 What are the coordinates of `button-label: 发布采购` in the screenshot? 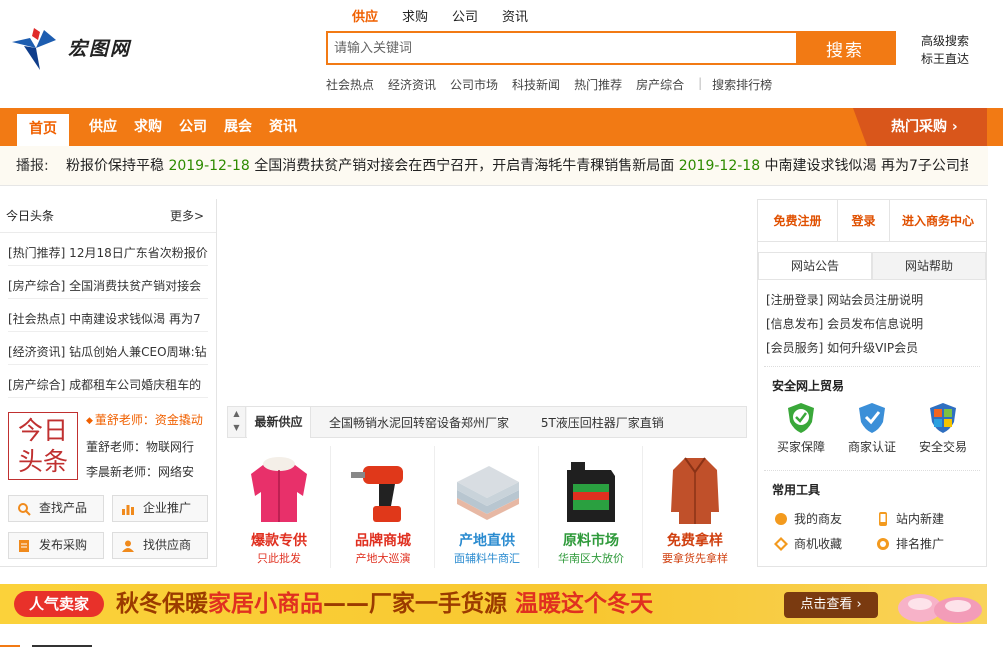 It's located at (63, 545).